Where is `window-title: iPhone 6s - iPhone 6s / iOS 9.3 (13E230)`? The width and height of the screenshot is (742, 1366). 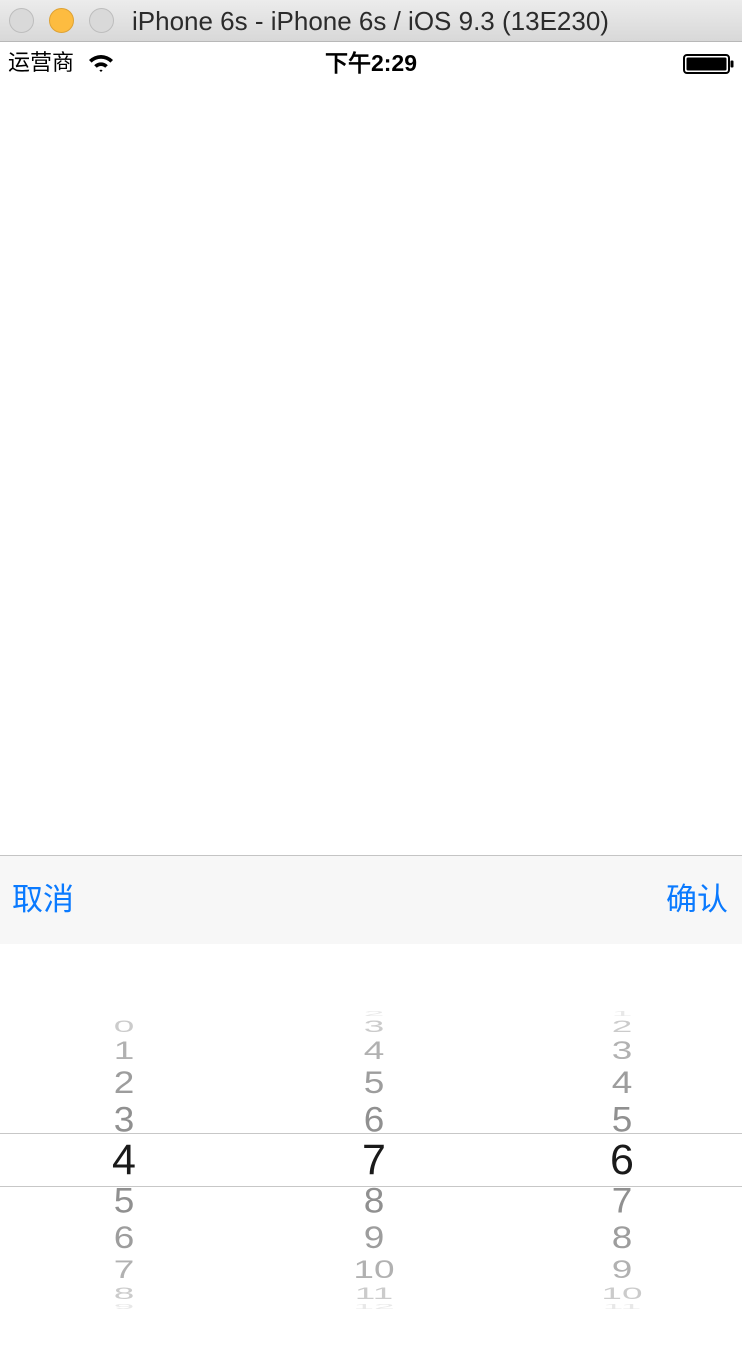
window-title: iPhone 6s - iPhone 6s / iOS 9.3 (13E230) is located at coordinates (370, 21).